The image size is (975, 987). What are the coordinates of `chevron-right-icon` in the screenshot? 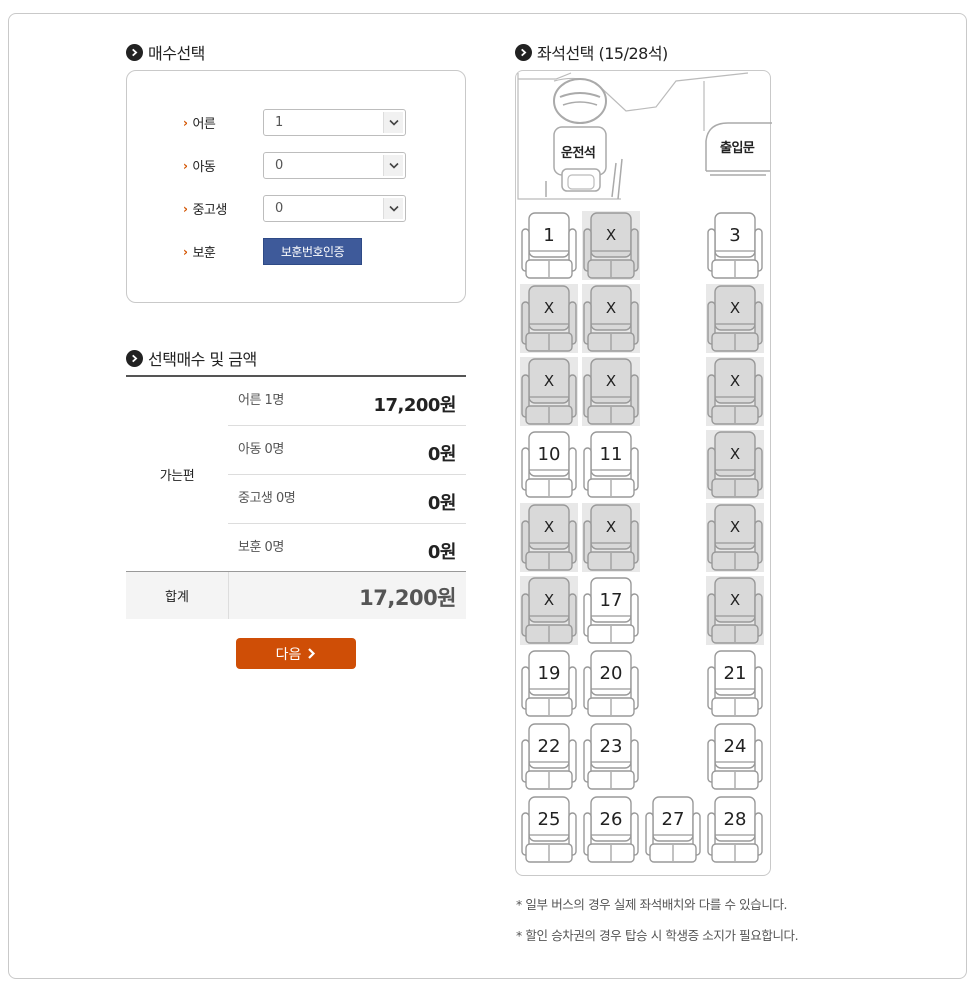 It's located at (312, 653).